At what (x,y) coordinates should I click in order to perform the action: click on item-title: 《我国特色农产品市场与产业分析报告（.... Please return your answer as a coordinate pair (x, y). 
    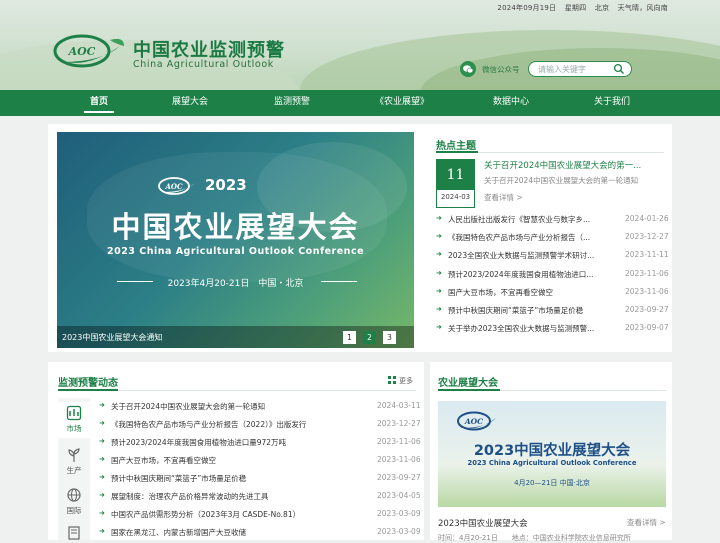
    Looking at the image, I should click on (519, 237).